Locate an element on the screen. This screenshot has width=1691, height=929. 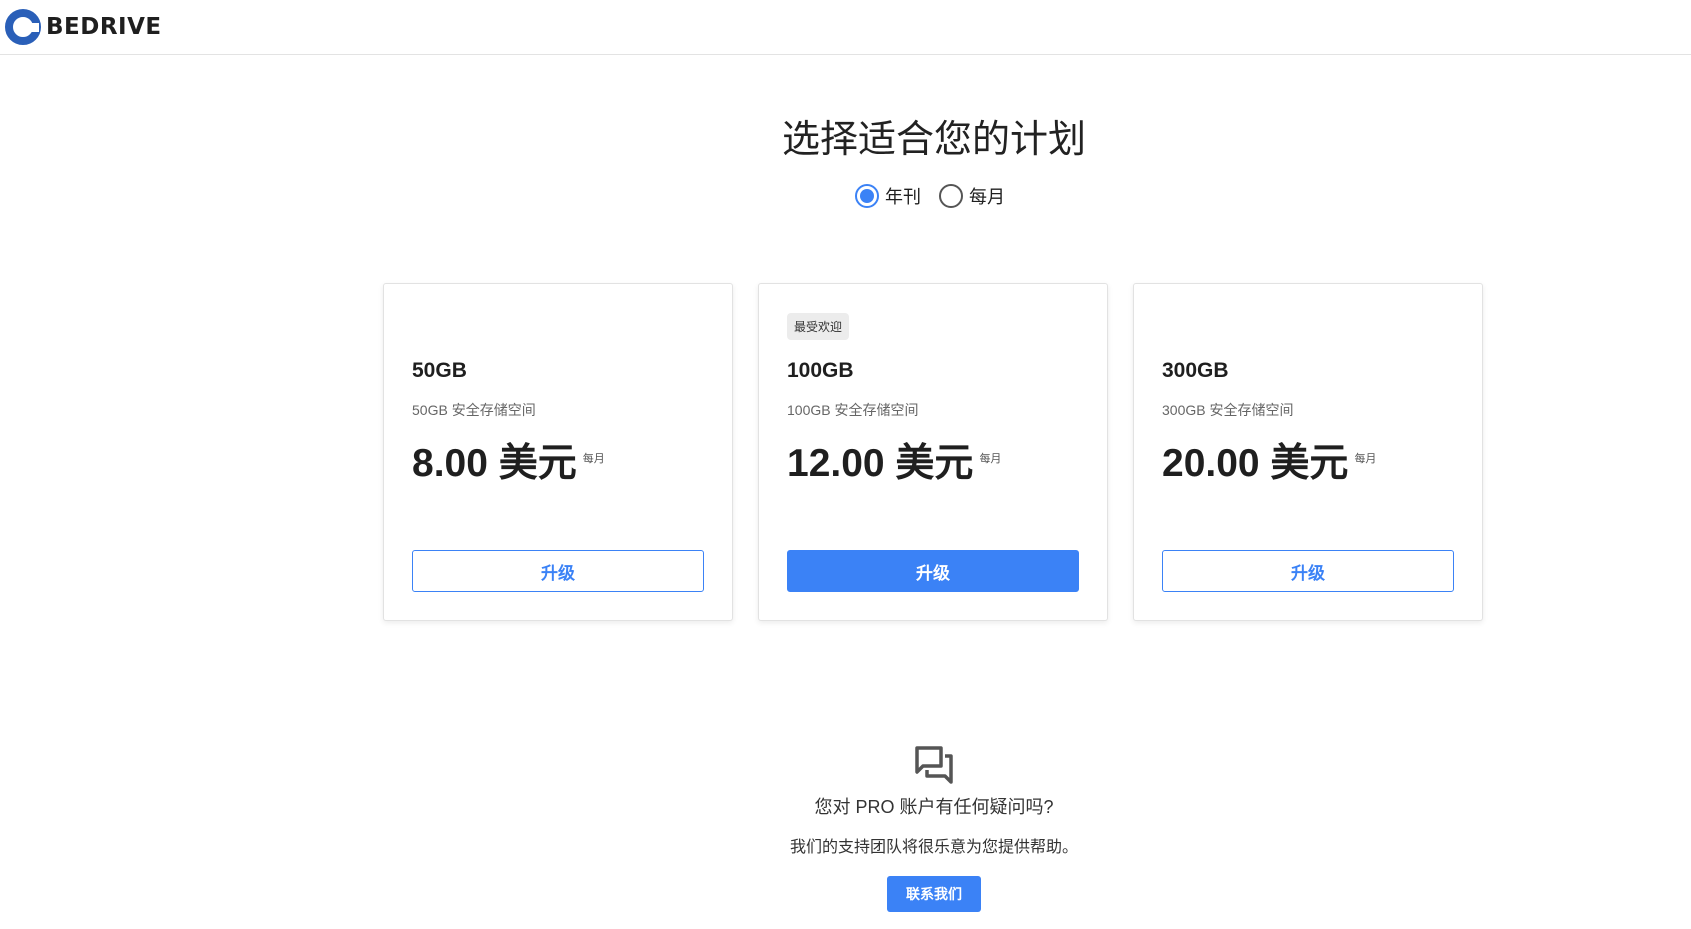
contact-us-button: 联系我们 is located at coordinates (934, 894).